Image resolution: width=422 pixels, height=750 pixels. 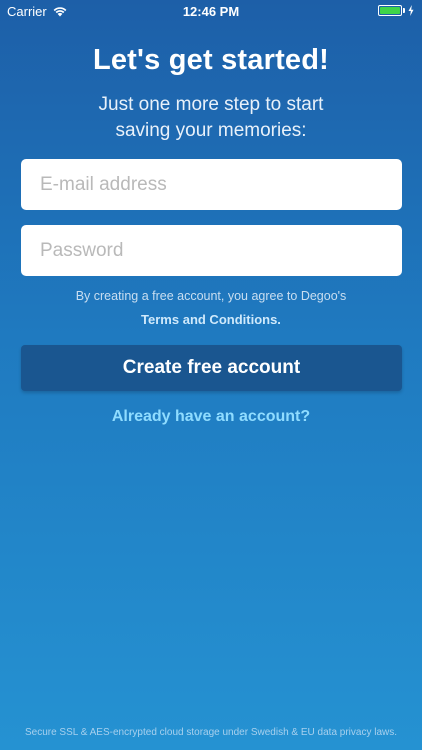 What do you see at coordinates (211, 250) in the screenshot?
I see `password-field` at bounding box center [211, 250].